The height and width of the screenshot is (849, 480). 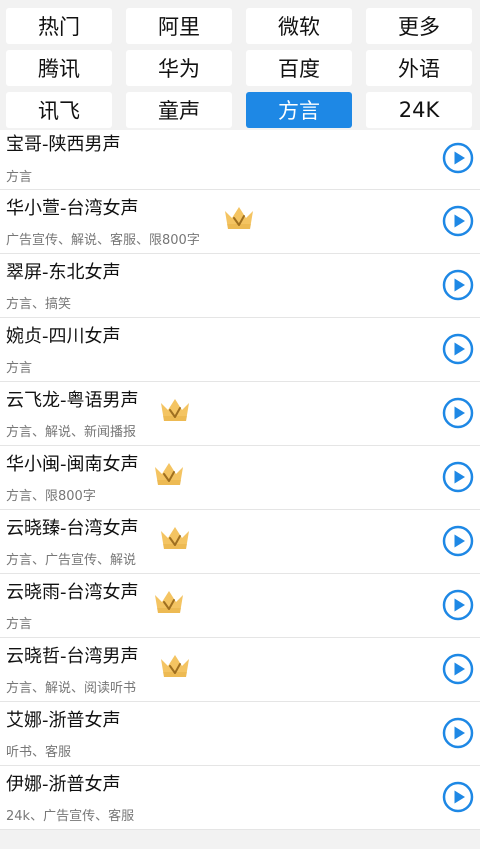 I want to click on voice-name: 翠屏-东北女声, so click(x=63, y=272).